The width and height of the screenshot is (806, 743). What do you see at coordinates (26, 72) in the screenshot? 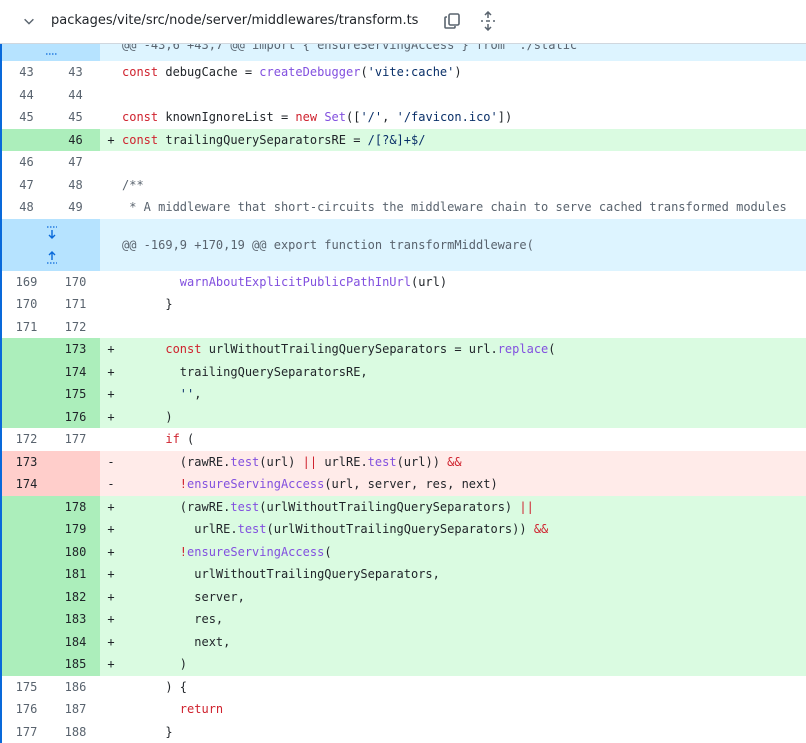
I see `old-line-number: 43` at bounding box center [26, 72].